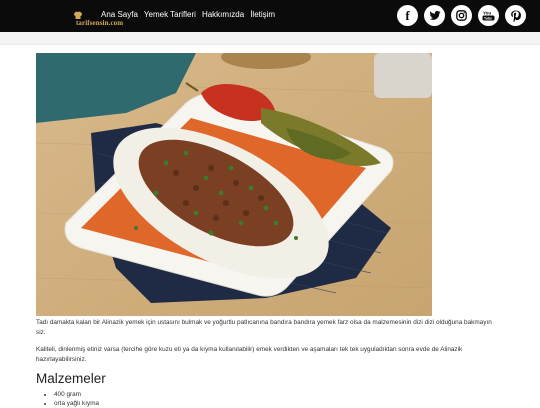 This screenshot has height=408, width=540. I want to click on site-logo: tarifsensin.com, so click(79, 16).